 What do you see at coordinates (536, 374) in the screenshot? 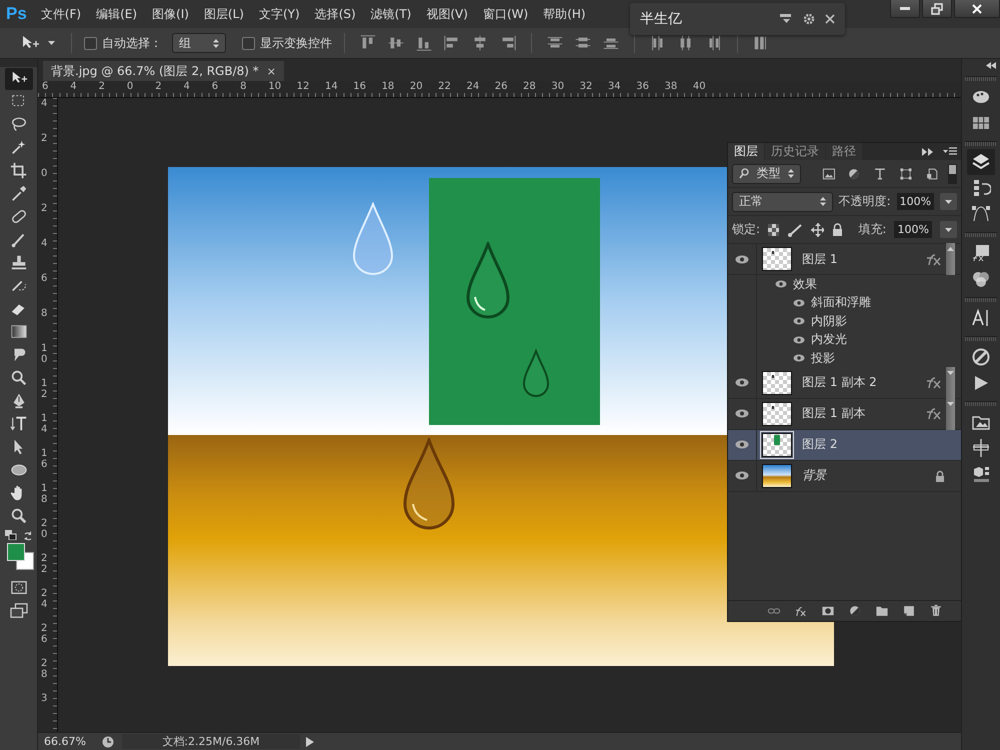
I see `water-drop` at bounding box center [536, 374].